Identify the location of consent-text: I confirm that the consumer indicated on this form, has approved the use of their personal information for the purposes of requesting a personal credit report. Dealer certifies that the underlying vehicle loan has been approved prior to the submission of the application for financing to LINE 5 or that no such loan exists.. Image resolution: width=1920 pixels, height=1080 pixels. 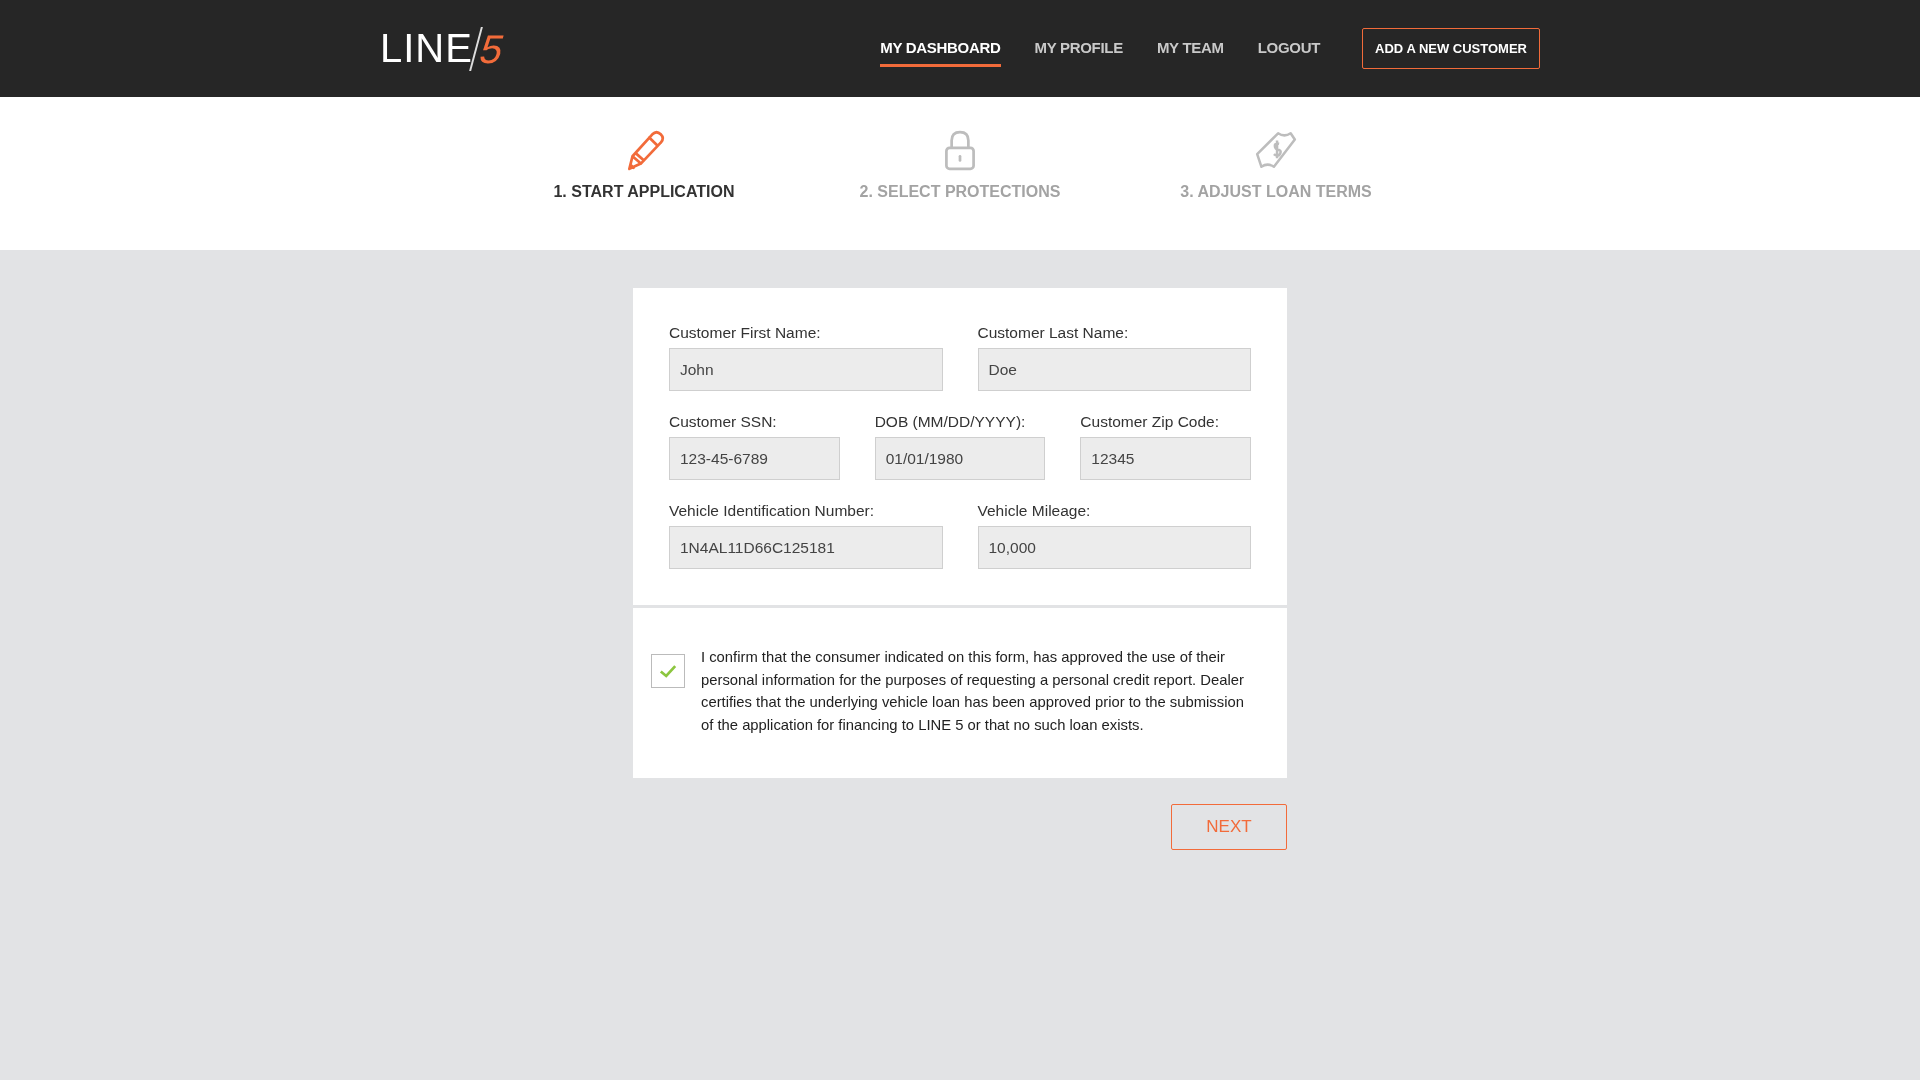
(973, 691).